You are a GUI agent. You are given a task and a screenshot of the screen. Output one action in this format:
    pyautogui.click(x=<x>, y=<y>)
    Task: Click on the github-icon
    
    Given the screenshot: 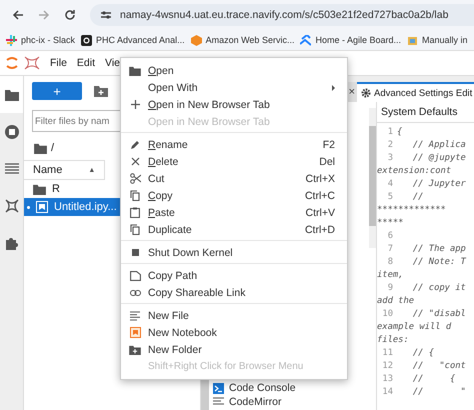 What is the action you would take?
    pyautogui.click(x=86, y=40)
    